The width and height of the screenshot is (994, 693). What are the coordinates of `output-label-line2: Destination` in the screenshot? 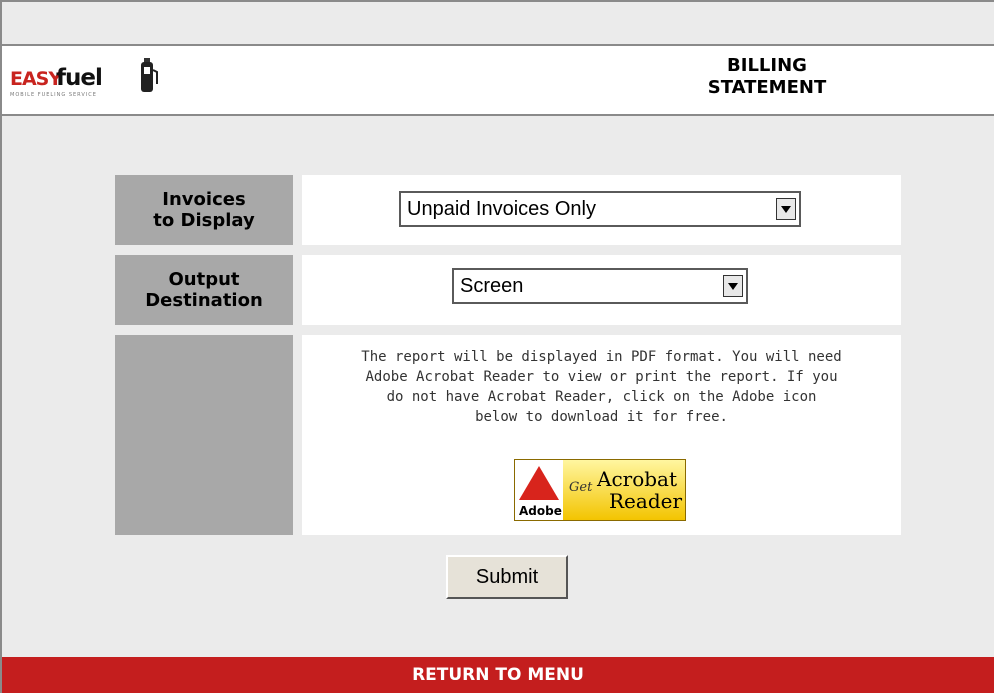 It's located at (204, 300).